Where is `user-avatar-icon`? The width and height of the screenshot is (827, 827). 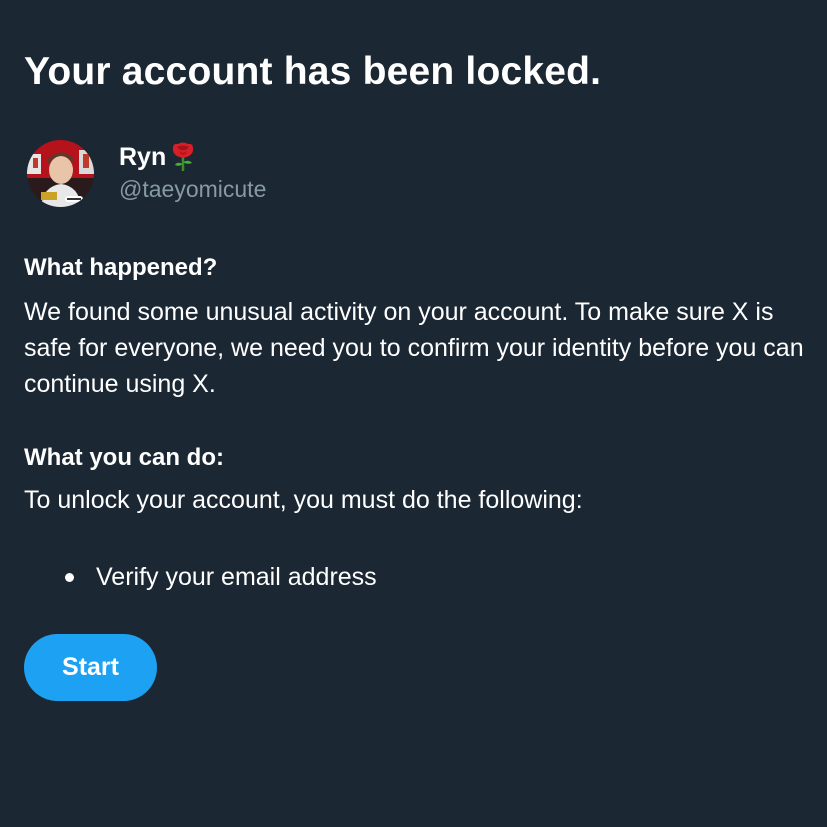 user-avatar-icon is located at coordinates (60, 173).